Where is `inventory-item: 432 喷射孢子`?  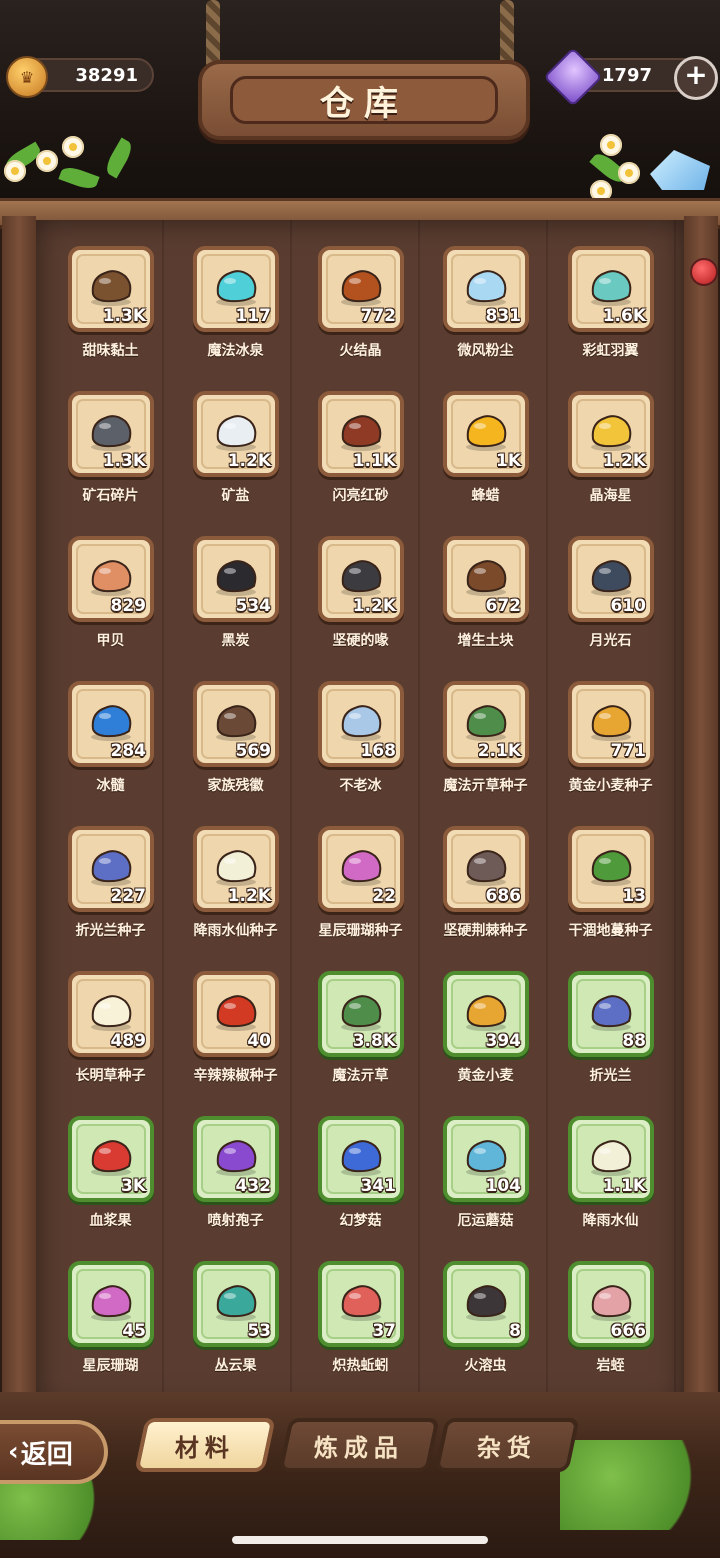
inventory-item: 432 喷射孢子 is located at coordinates (235, 1178).